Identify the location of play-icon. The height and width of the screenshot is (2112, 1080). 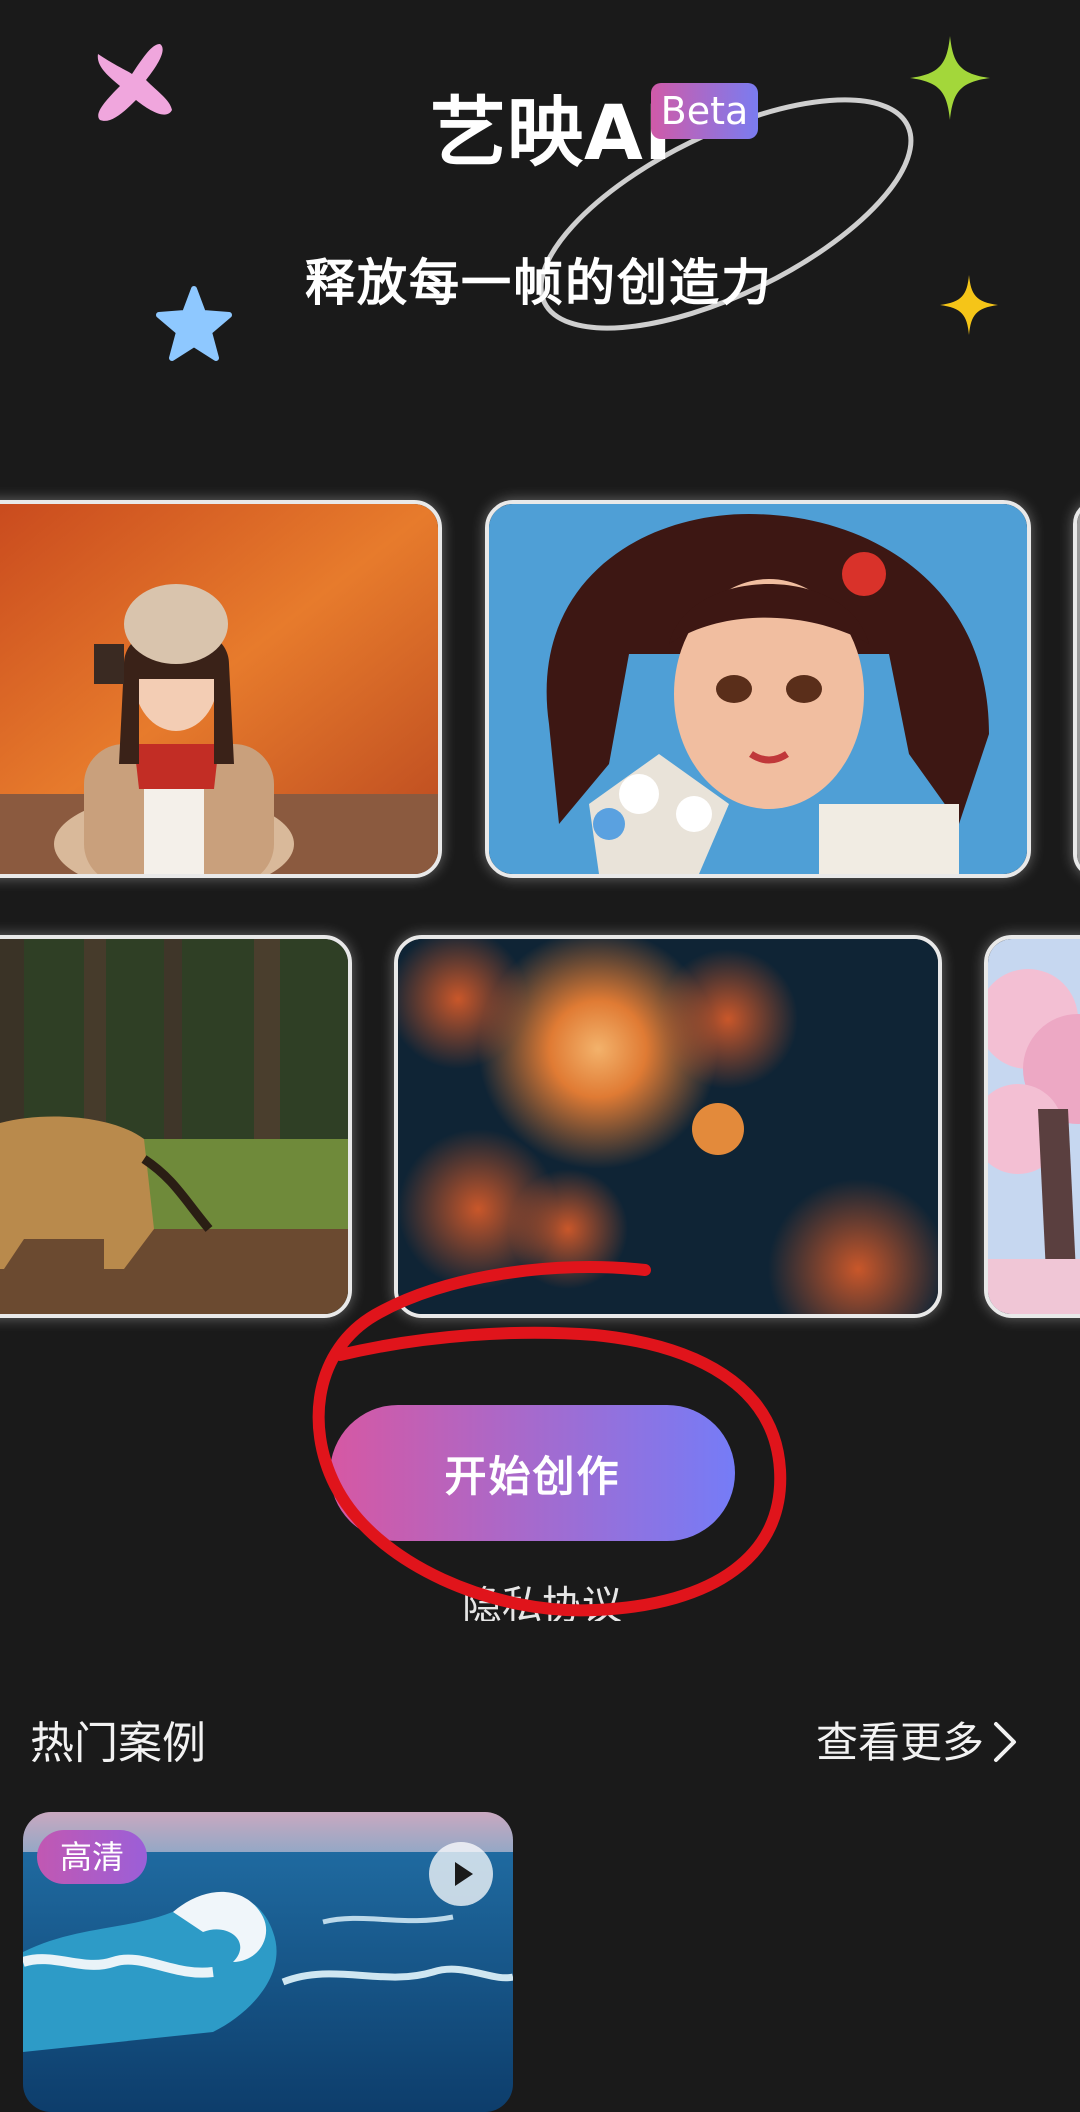
(464, 1874).